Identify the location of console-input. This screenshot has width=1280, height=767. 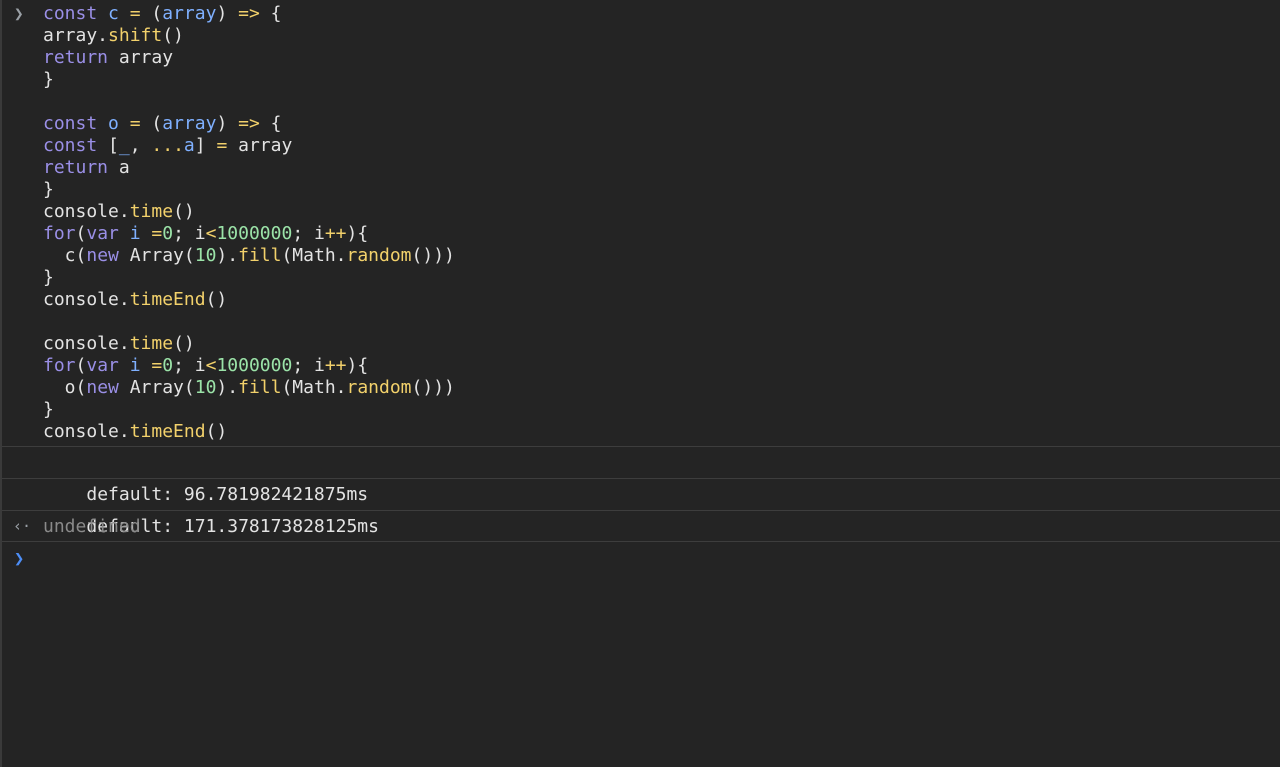
(643, 559).